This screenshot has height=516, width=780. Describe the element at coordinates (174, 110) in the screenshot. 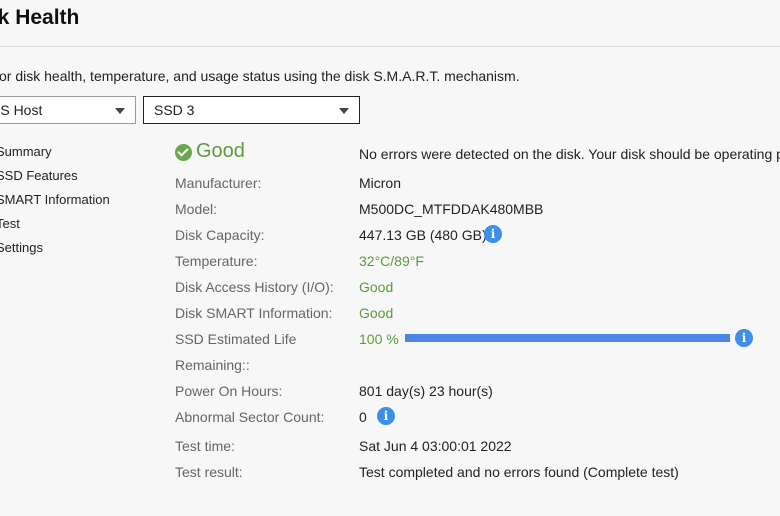

I see `disk-select-value: SSD 3` at that location.